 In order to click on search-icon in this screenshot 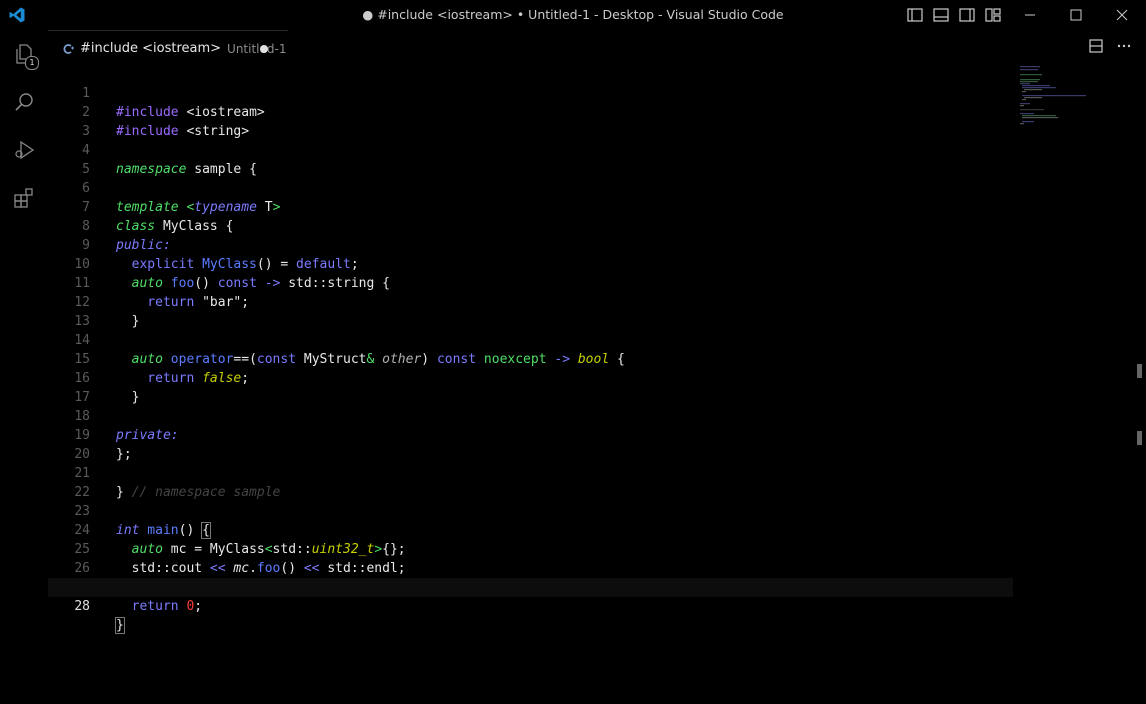, I will do `click(24, 102)`.